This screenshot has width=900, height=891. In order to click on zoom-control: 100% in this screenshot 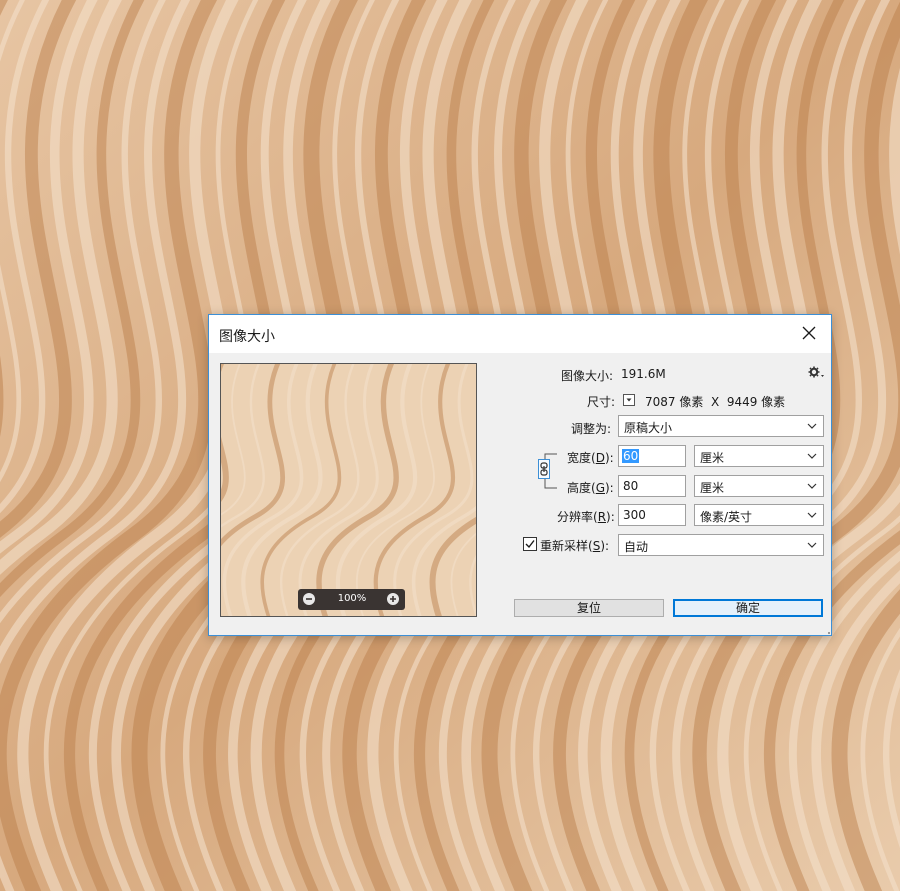, I will do `click(351, 599)`.